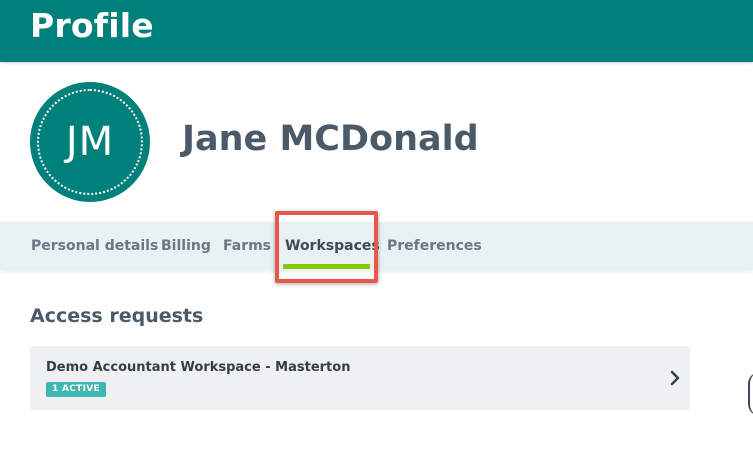 The height and width of the screenshot is (462, 753). I want to click on tab-preferences: Preferences, so click(434, 246).